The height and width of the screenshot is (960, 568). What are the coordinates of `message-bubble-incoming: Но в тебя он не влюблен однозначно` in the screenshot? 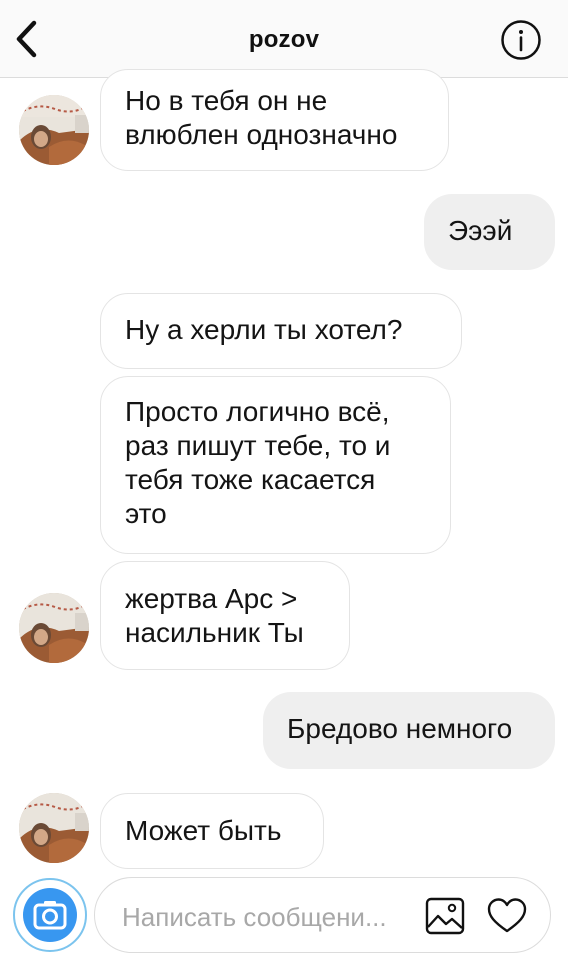 It's located at (274, 120).